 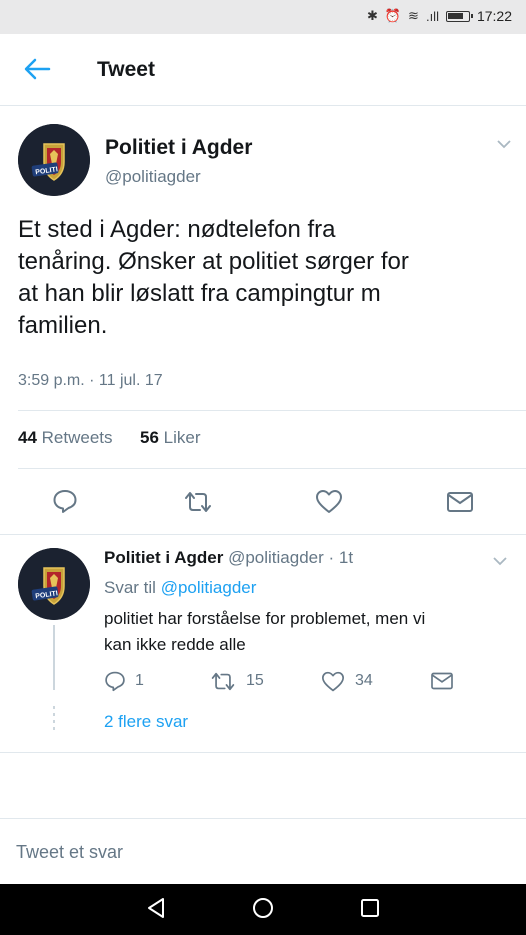 I want to click on tweet-text-line: at han blir løslatt fra campingtur m, so click(x=199, y=293).